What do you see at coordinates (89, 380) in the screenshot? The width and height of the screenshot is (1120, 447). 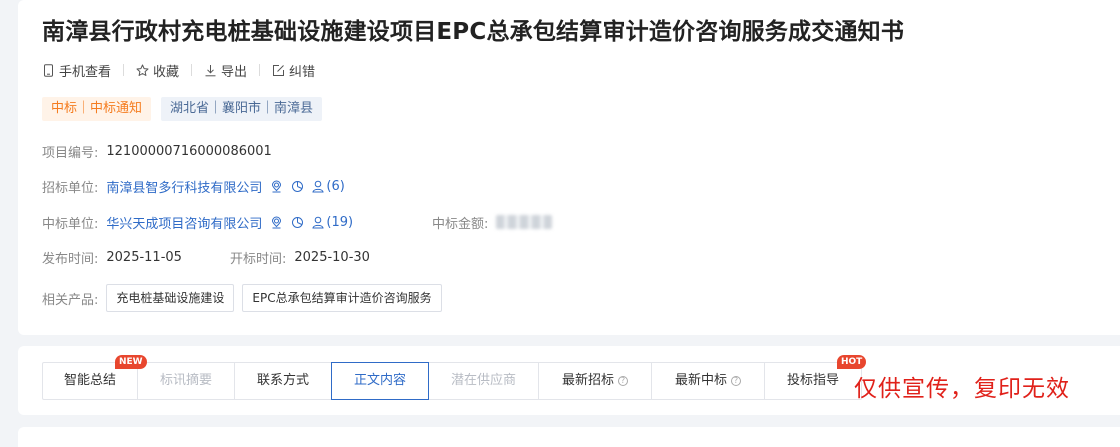 I see `tab-label: 智能总结` at bounding box center [89, 380].